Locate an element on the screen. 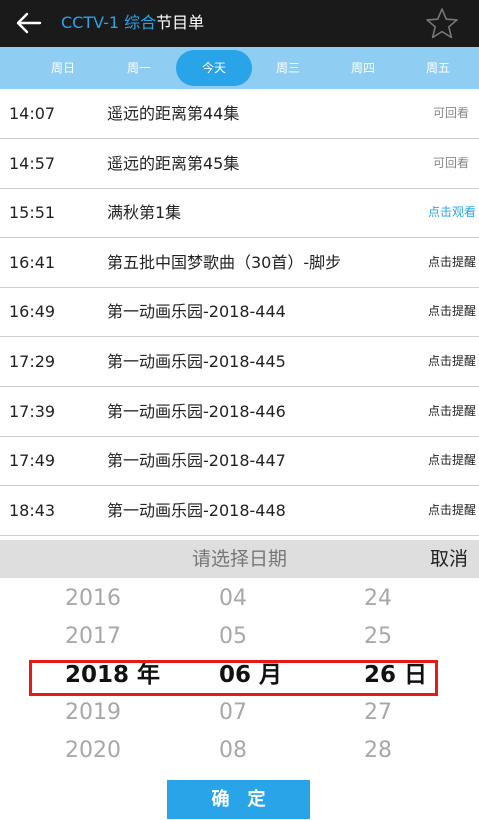 The width and height of the screenshot is (479, 820). program-name: 遥远的距离第45集 is located at coordinates (173, 163).